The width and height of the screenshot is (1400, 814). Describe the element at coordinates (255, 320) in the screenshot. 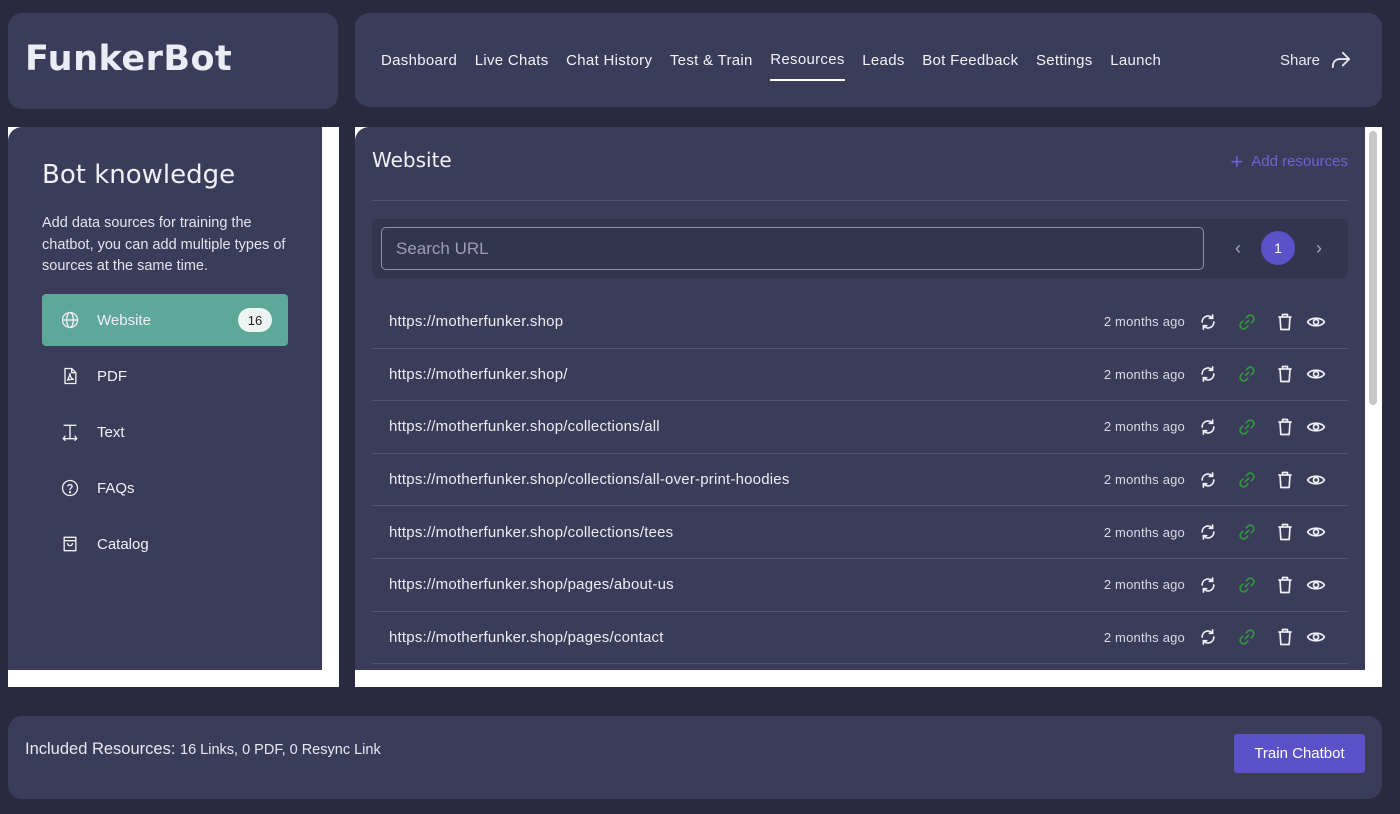

I see `website-count-badge: 16` at that location.